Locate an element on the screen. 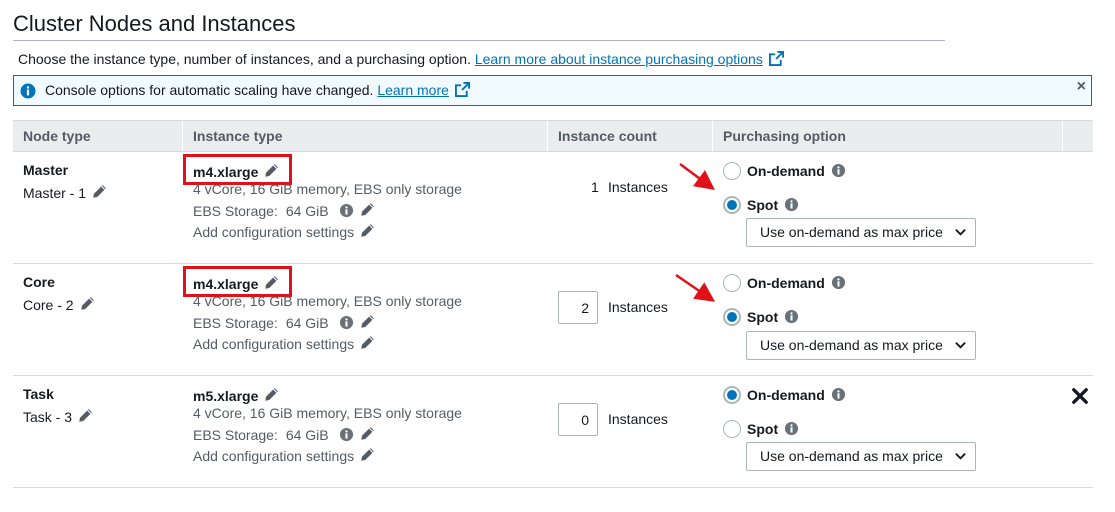  node-name-text: Task - 3 is located at coordinates (48, 417).